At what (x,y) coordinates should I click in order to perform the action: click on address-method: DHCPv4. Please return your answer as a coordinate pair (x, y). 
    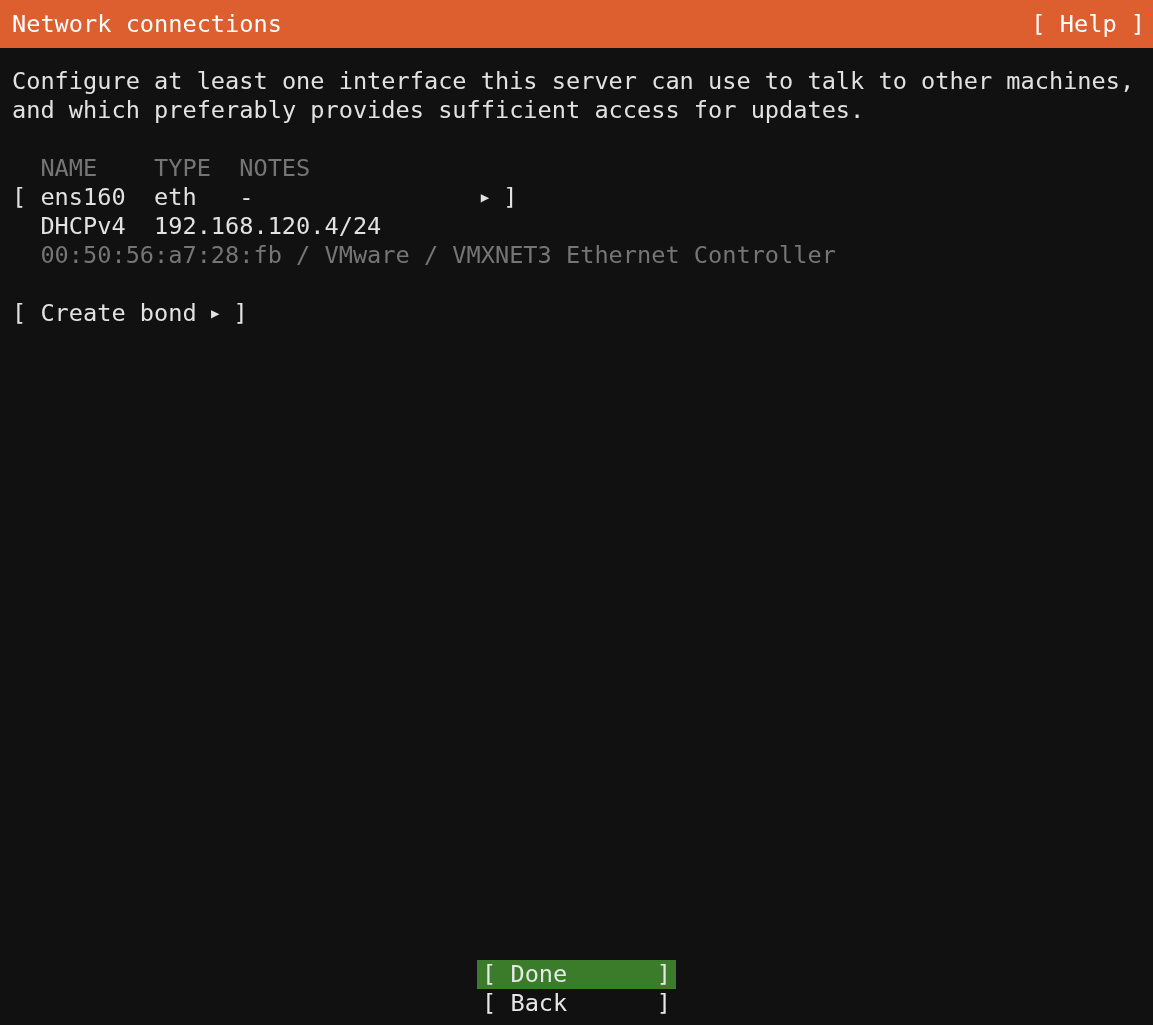
    Looking at the image, I should click on (83, 226).